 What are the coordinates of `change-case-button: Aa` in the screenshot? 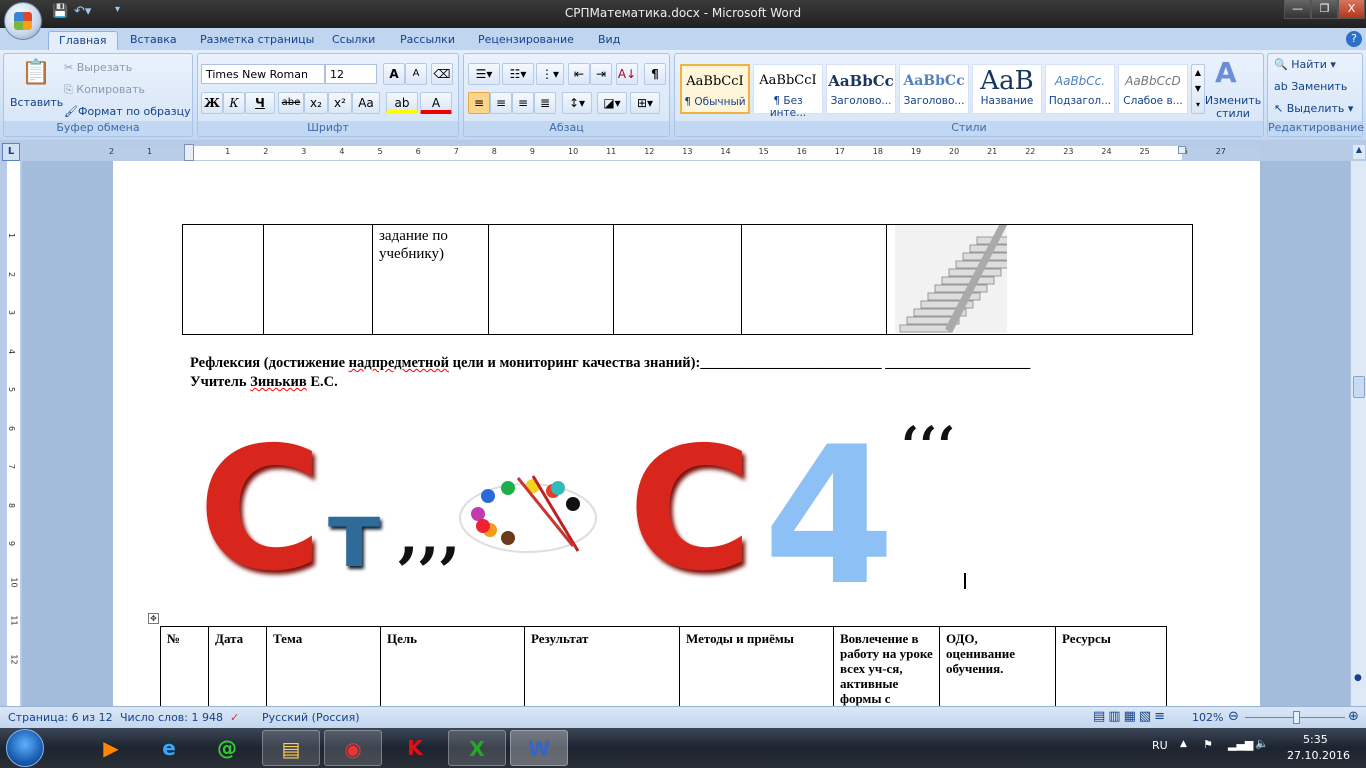 It's located at (366, 103).